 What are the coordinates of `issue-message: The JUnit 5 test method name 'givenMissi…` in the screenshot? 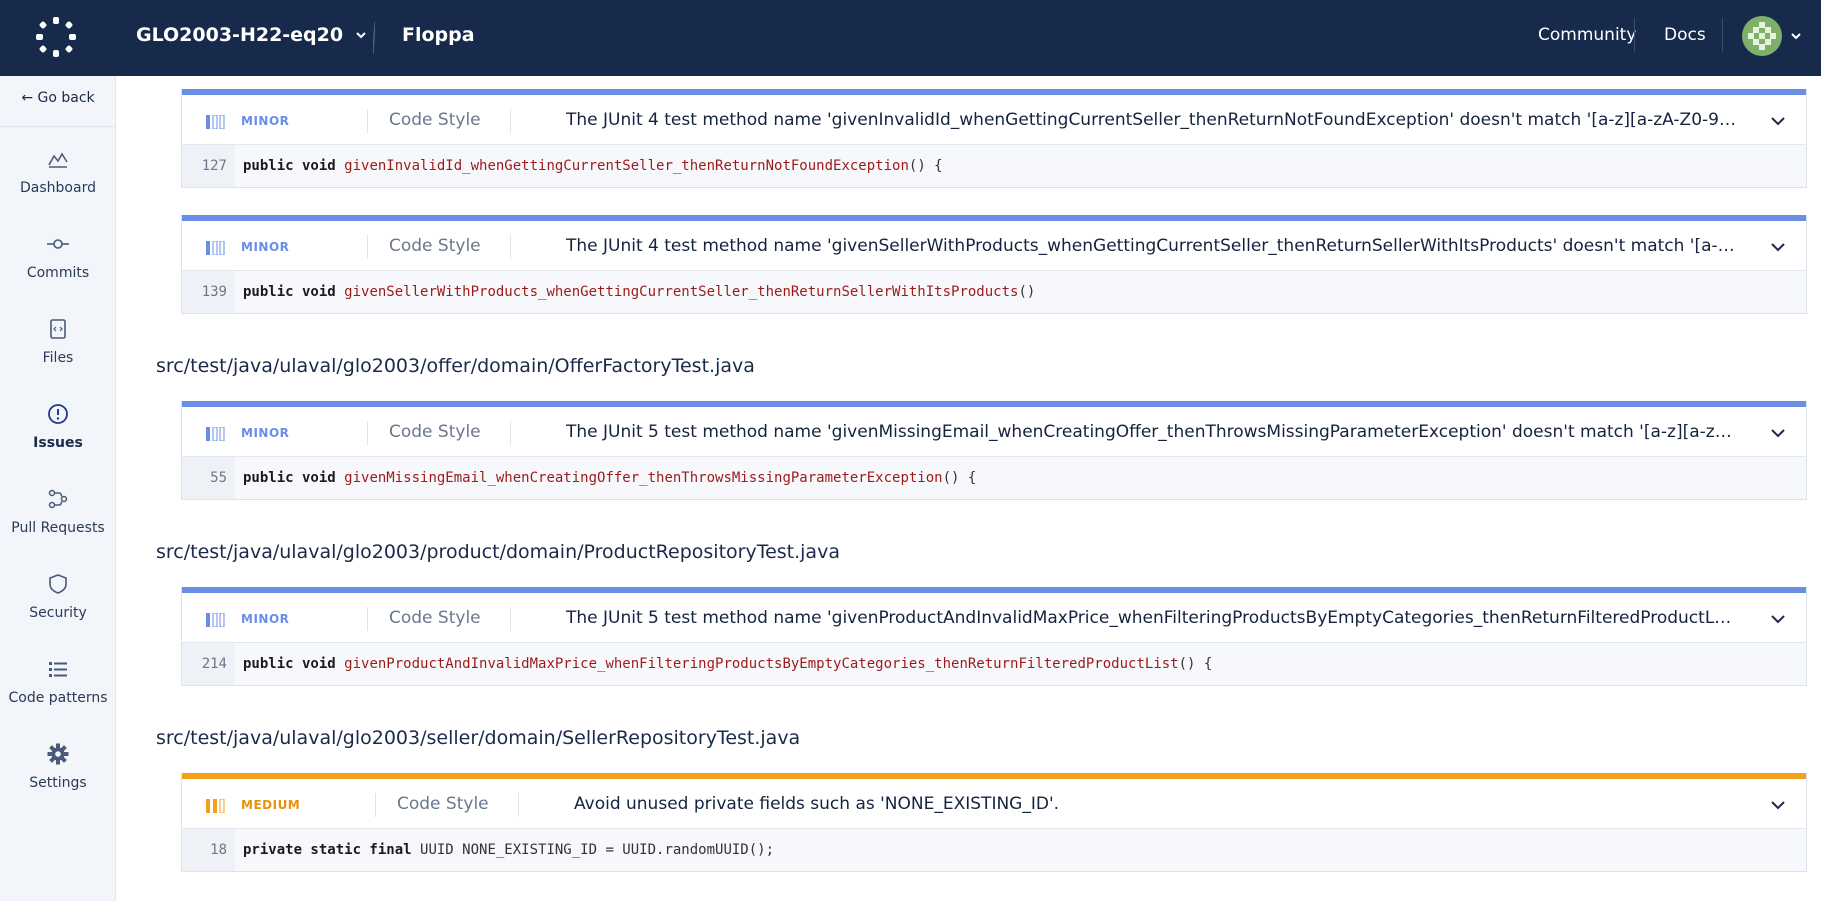 It's located at (1151, 432).